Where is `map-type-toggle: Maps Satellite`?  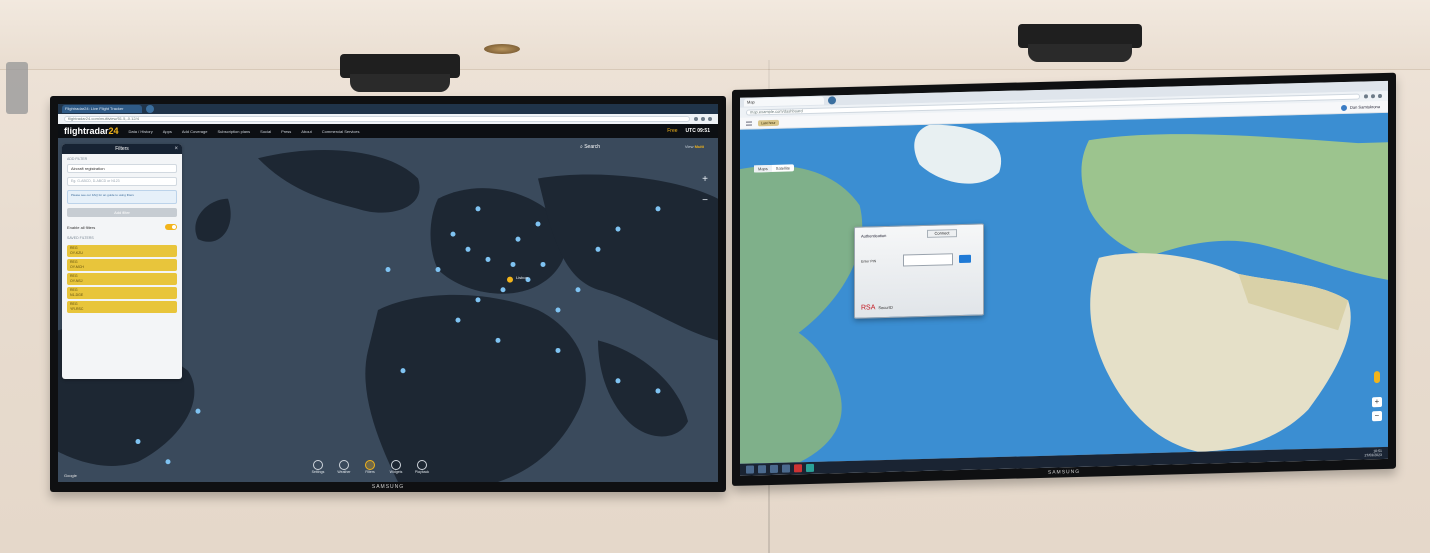
map-type-toggle: Maps Satellite is located at coordinates (774, 168).